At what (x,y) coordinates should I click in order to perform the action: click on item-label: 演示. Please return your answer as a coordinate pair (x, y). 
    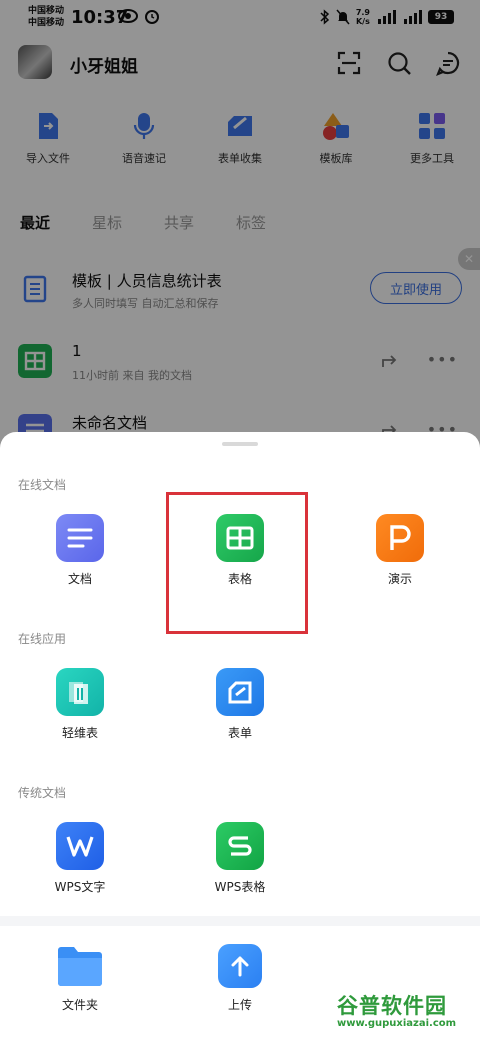
    Looking at the image, I should click on (399, 579).